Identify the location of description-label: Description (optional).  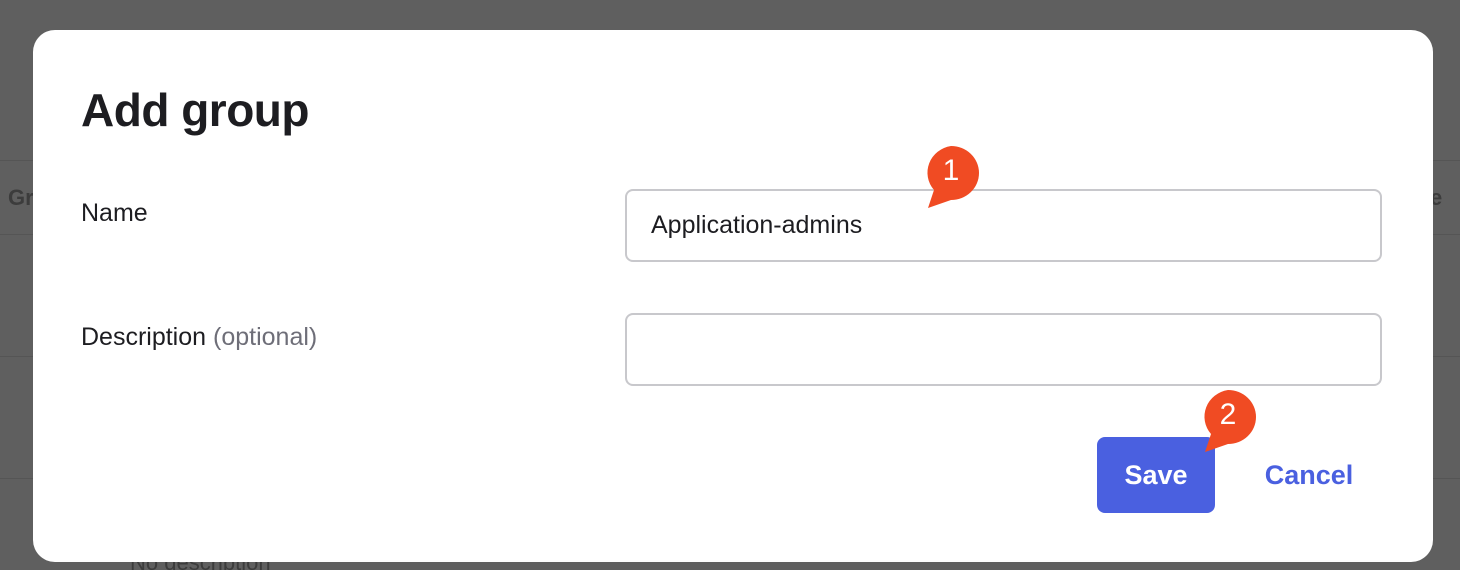
(199, 337).